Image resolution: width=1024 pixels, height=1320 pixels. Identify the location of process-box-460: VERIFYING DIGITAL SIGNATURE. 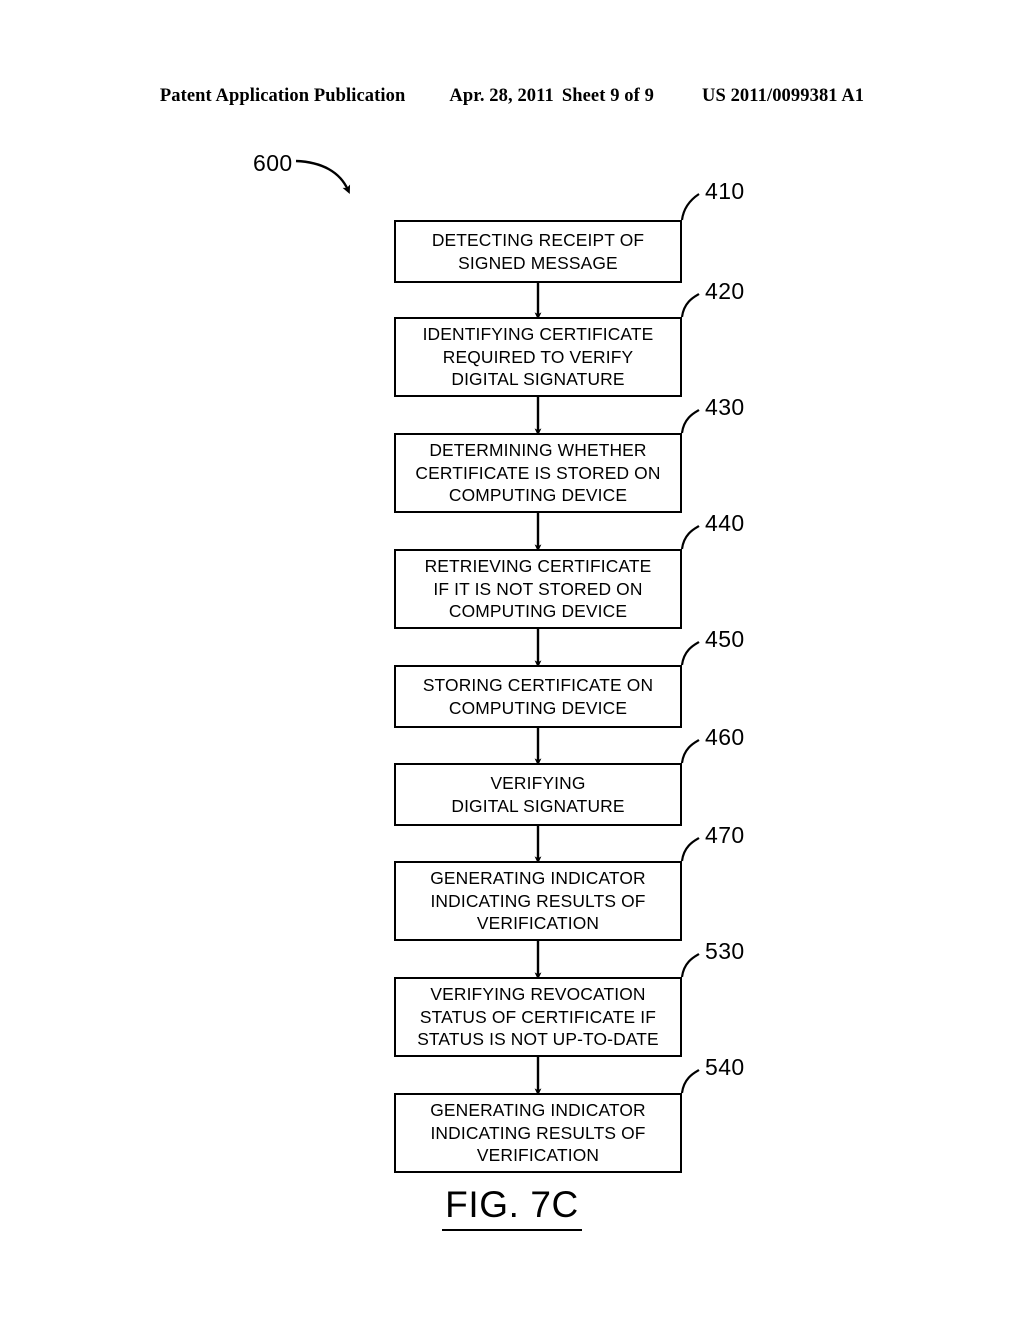
(538, 794).